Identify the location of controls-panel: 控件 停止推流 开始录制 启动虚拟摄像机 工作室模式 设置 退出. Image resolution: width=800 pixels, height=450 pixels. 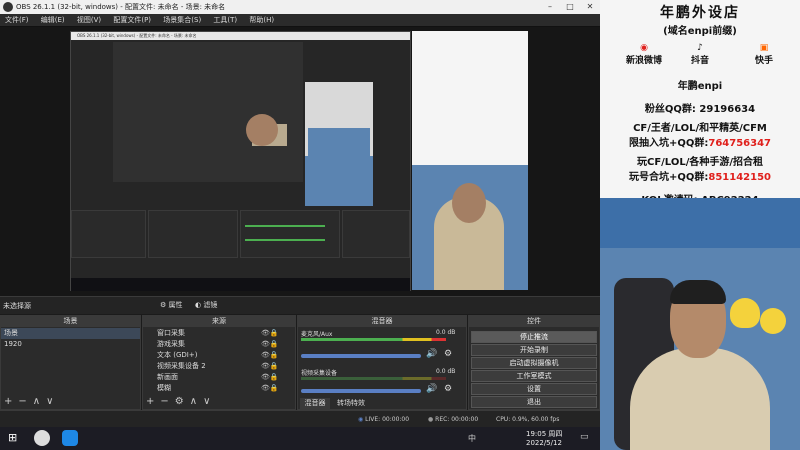
(534, 362).